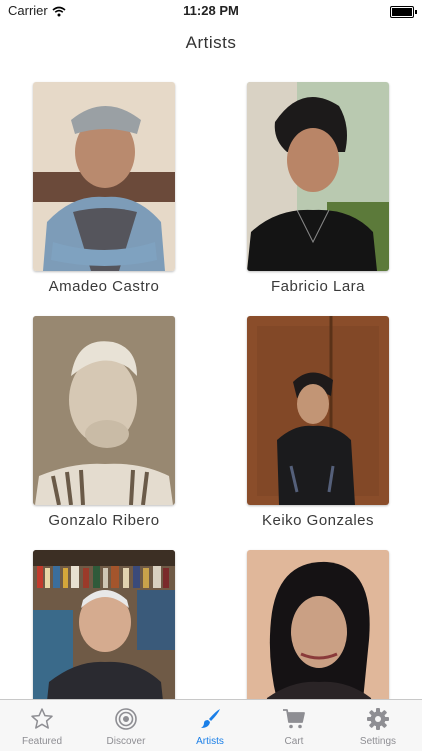  I want to click on status-bar: Carrier 11:28 PM, so click(211, 11).